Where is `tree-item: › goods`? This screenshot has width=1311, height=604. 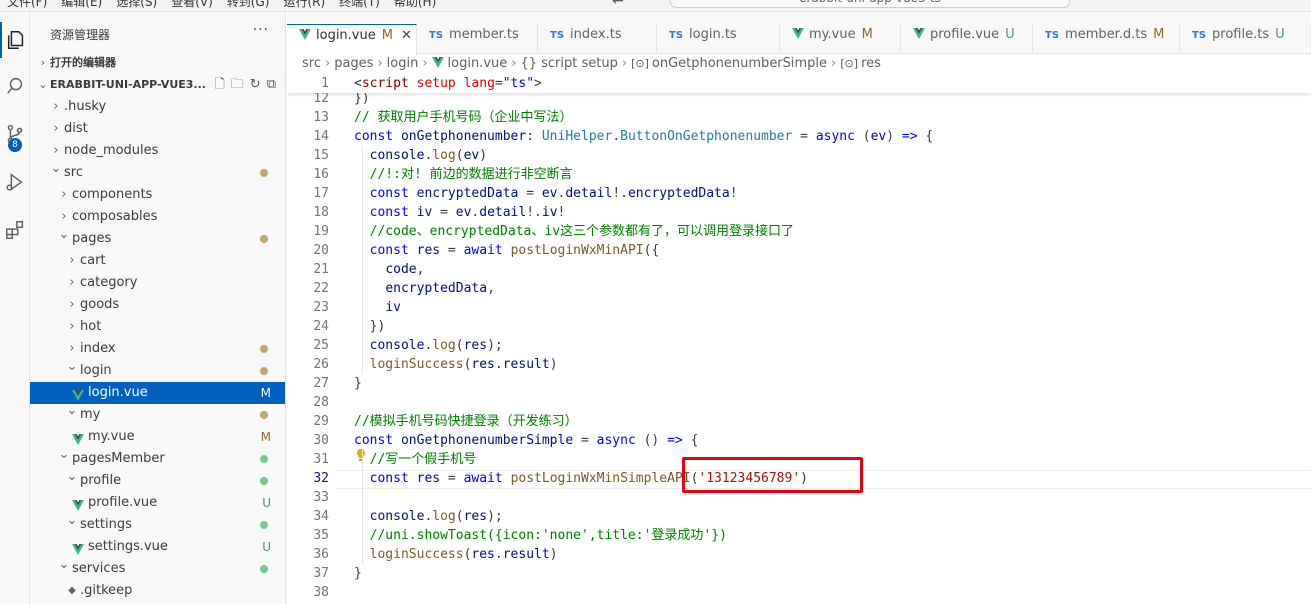 tree-item: › goods is located at coordinates (157, 305).